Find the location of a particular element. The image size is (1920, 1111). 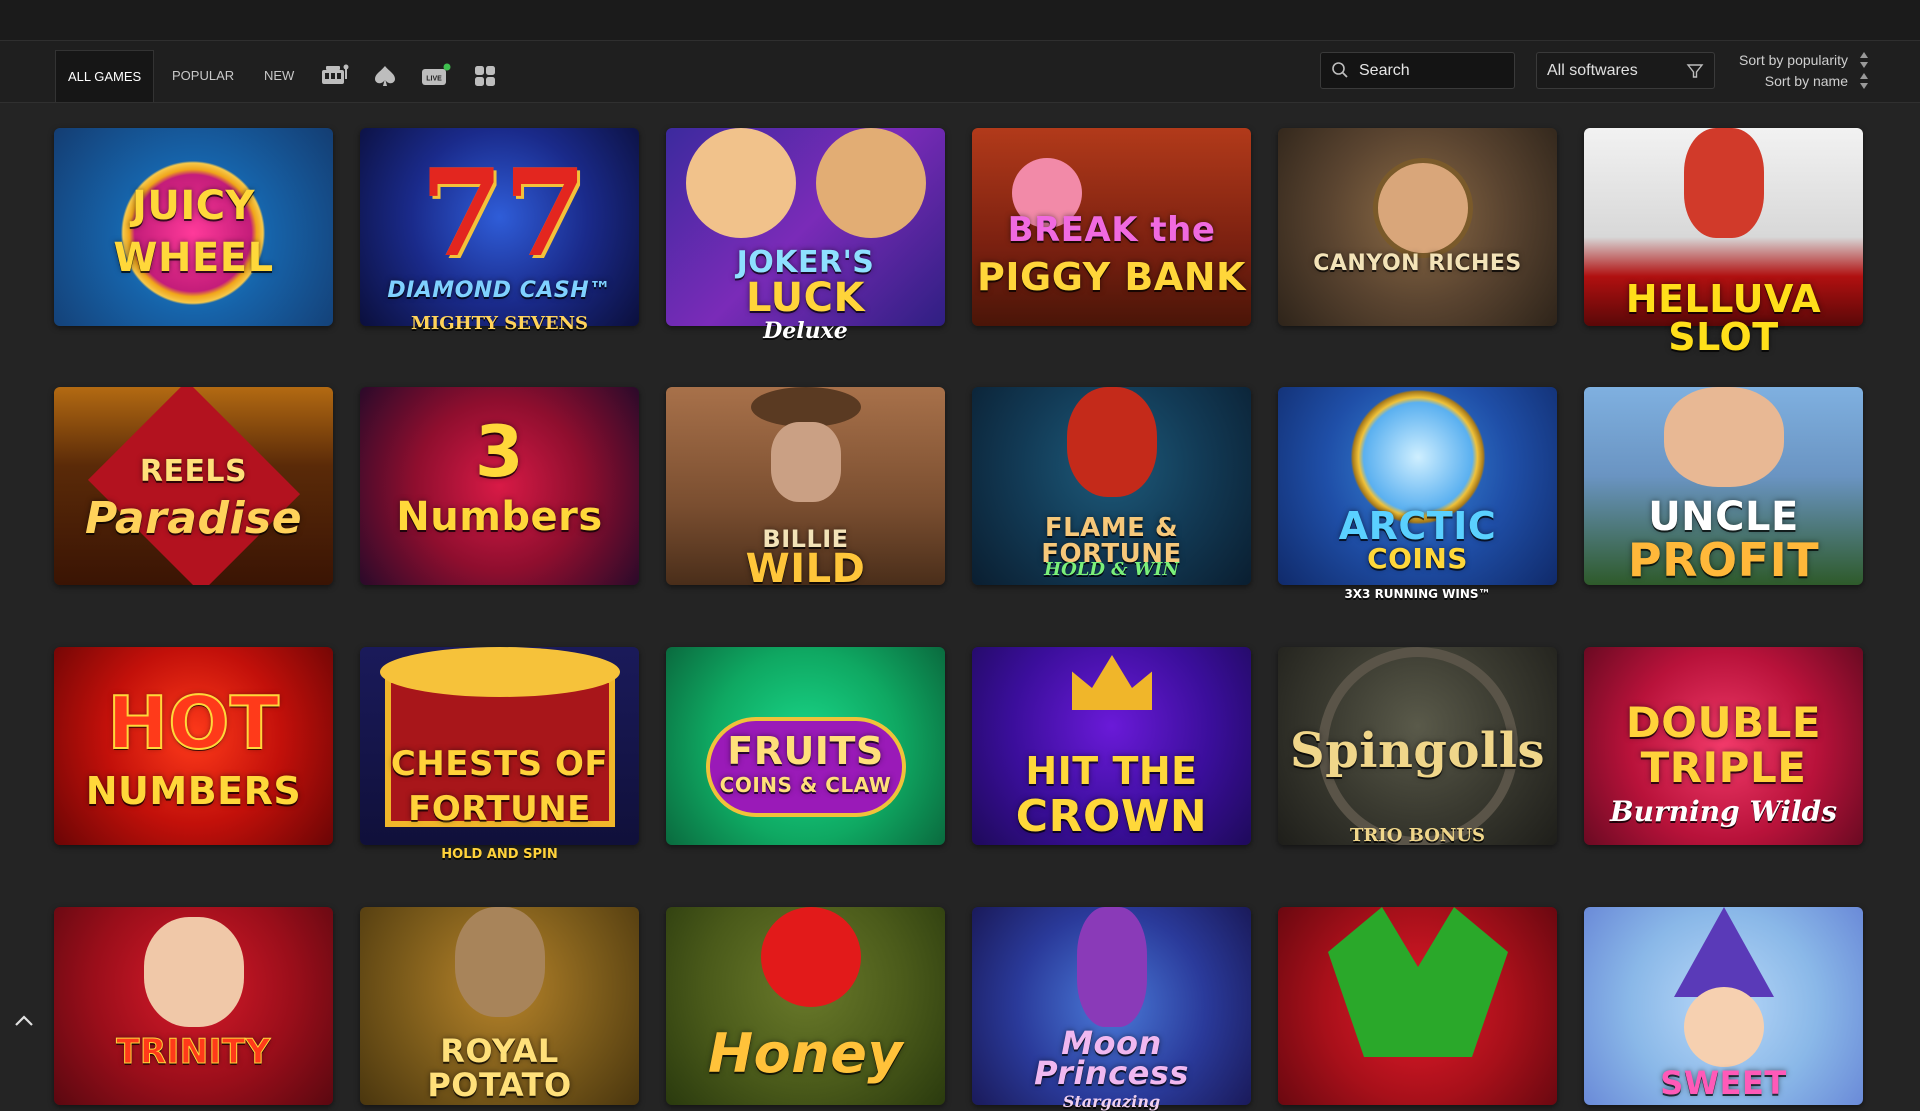

software-select: All softwares is located at coordinates (1625, 70).